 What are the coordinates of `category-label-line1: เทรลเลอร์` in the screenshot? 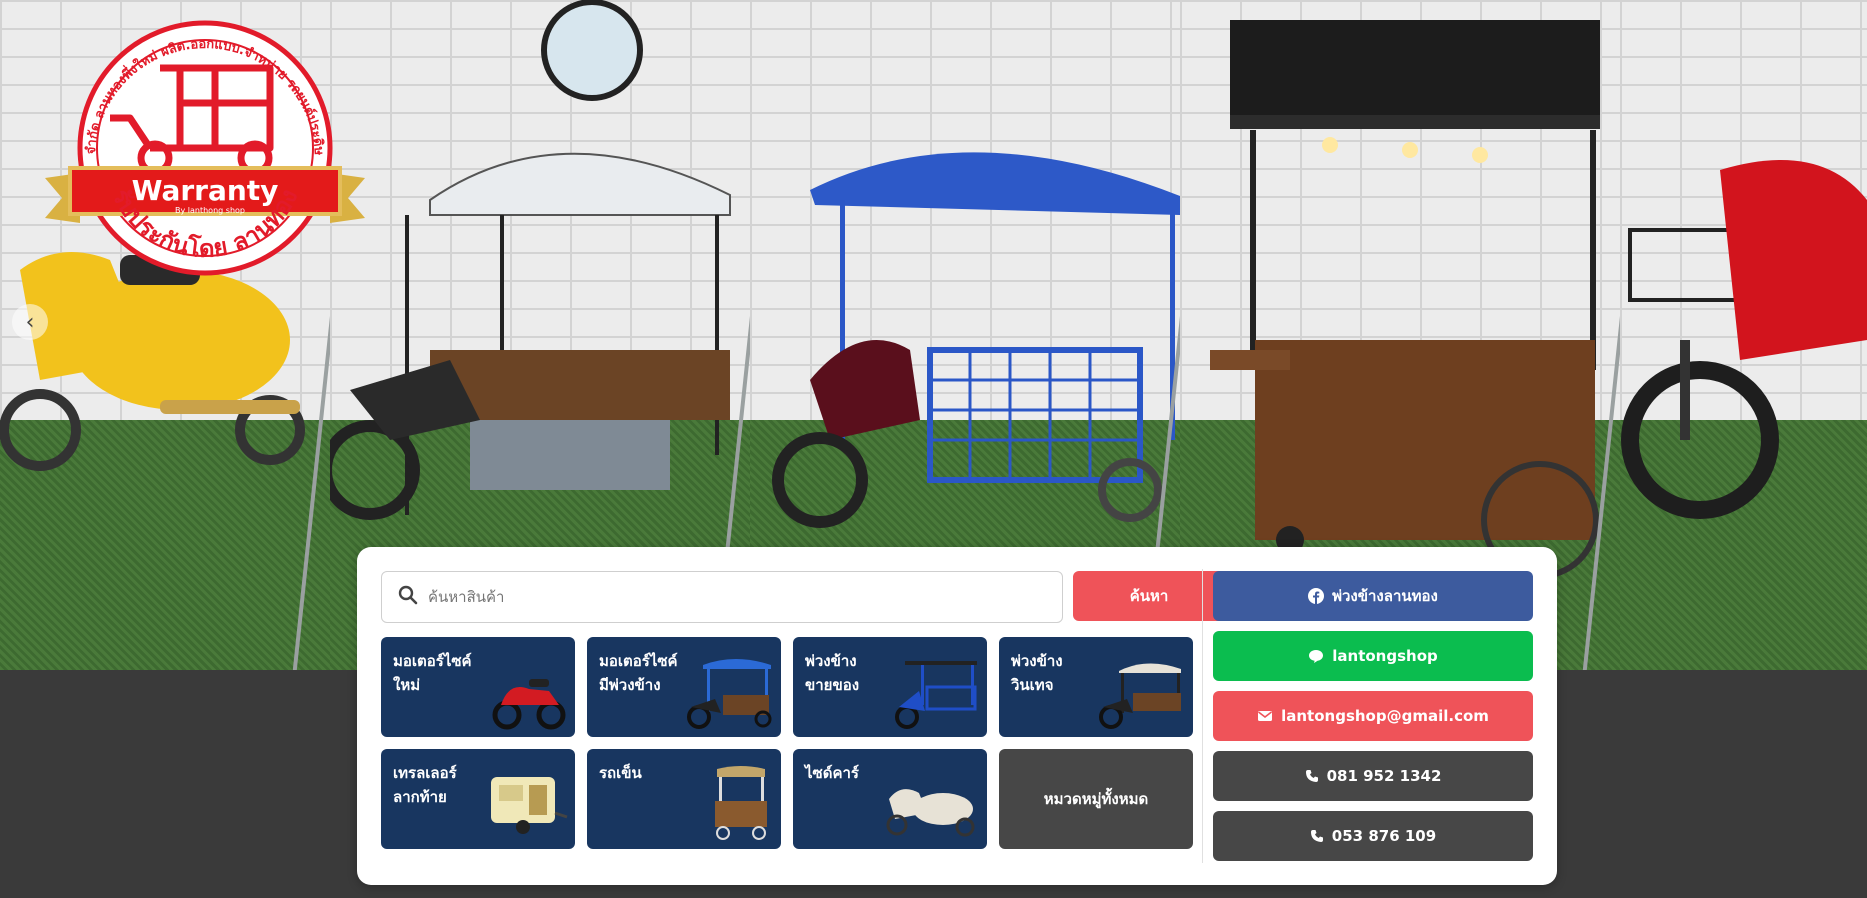 It's located at (425, 773).